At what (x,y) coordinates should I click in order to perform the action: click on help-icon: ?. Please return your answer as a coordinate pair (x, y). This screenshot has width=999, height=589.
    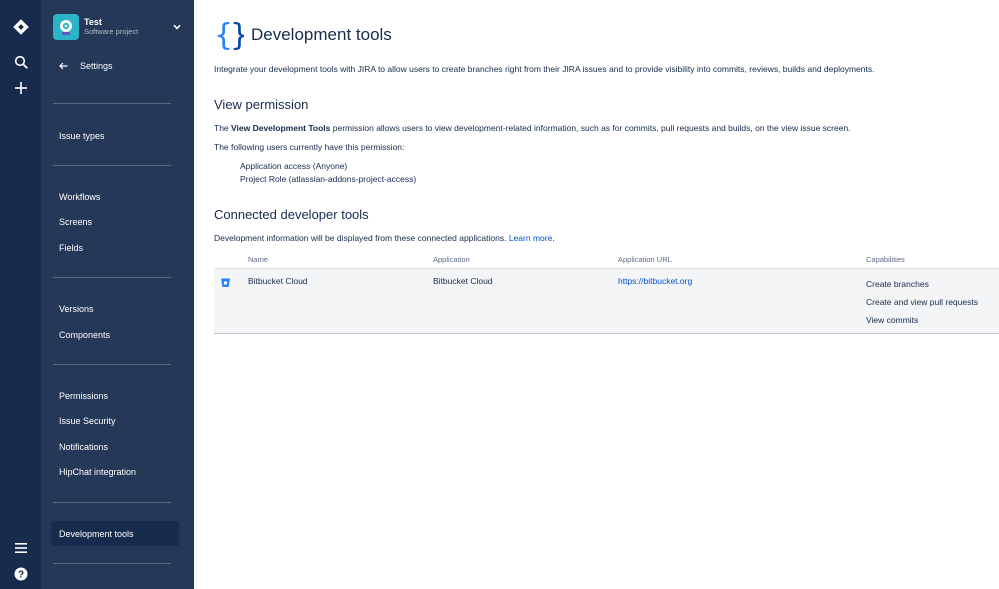
    Looking at the image, I should click on (20, 574).